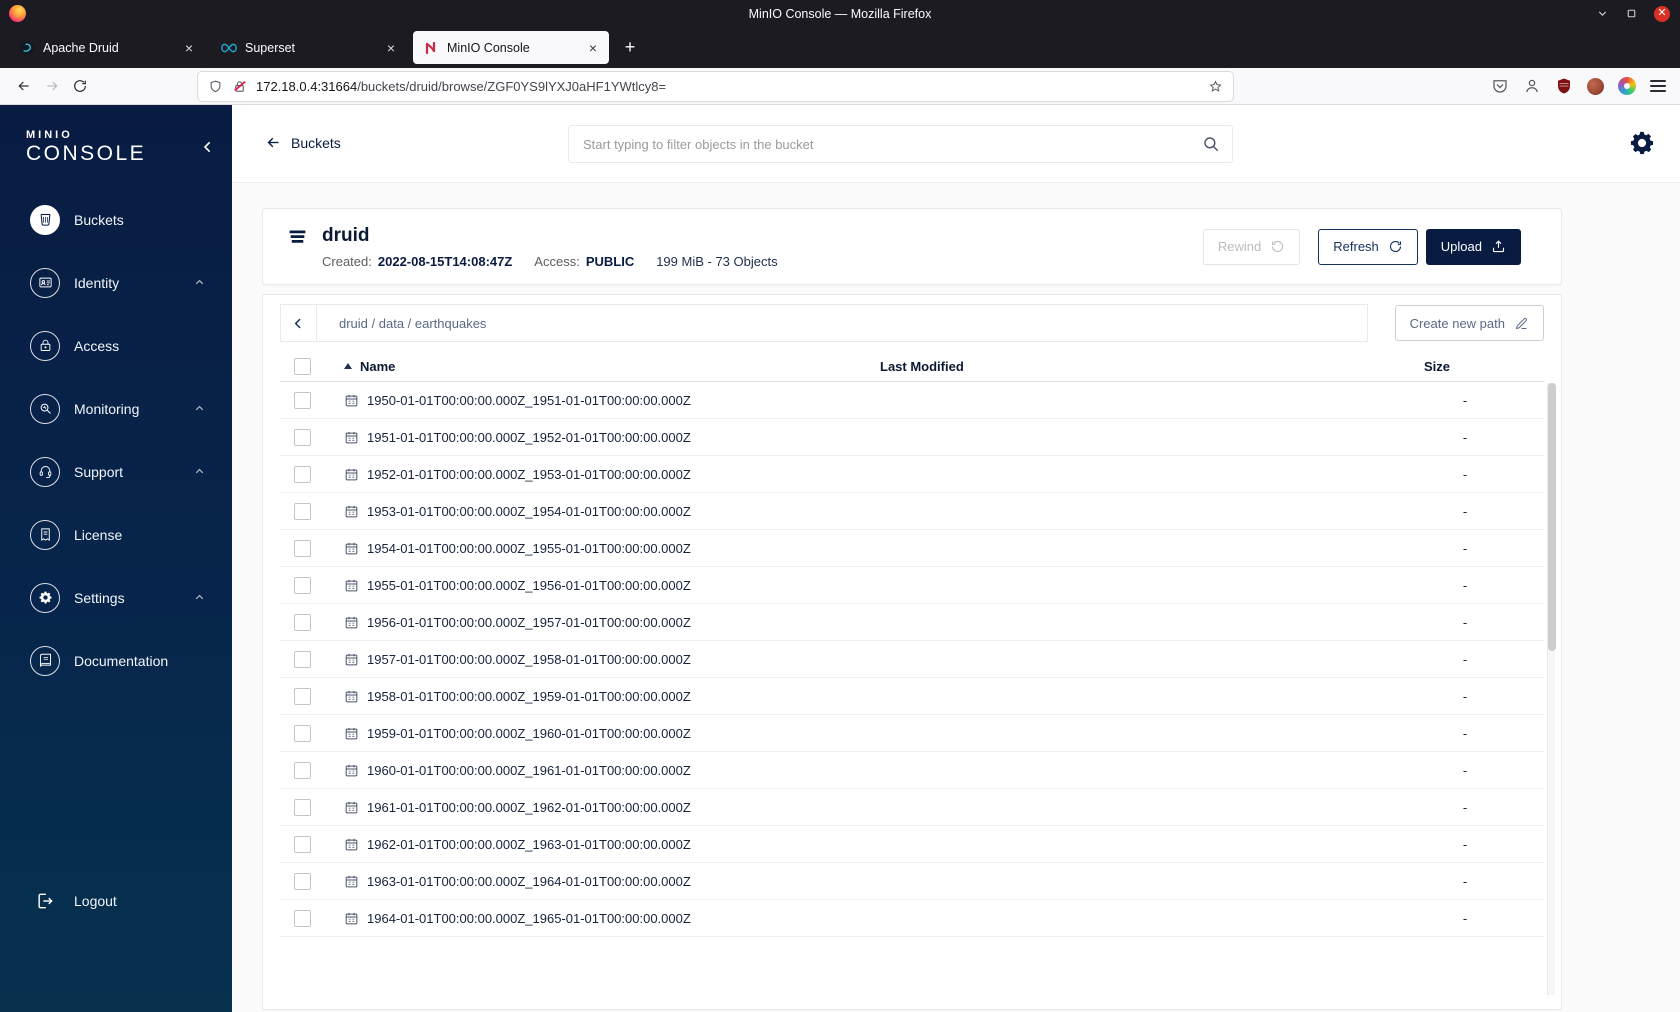 This screenshot has height=1012, width=1680. Describe the element at coordinates (208, 147) in the screenshot. I see `sidebar-collapse-icon` at that location.